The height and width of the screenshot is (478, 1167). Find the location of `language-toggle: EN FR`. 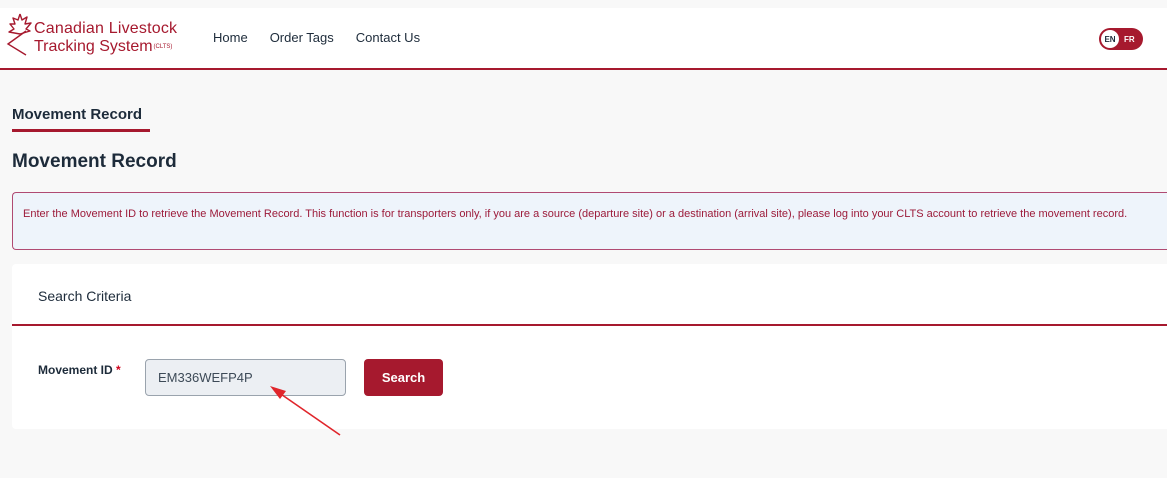

language-toggle: EN FR is located at coordinates (1121, 39).